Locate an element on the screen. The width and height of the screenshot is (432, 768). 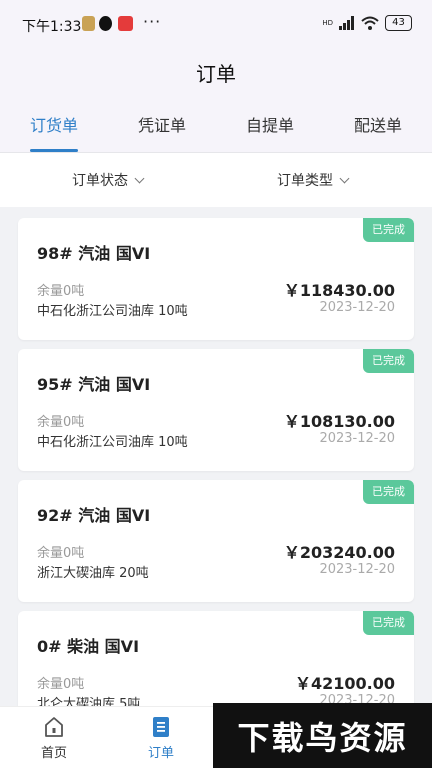
status-indicators: HD 43 is located at coordinates (367, 23).